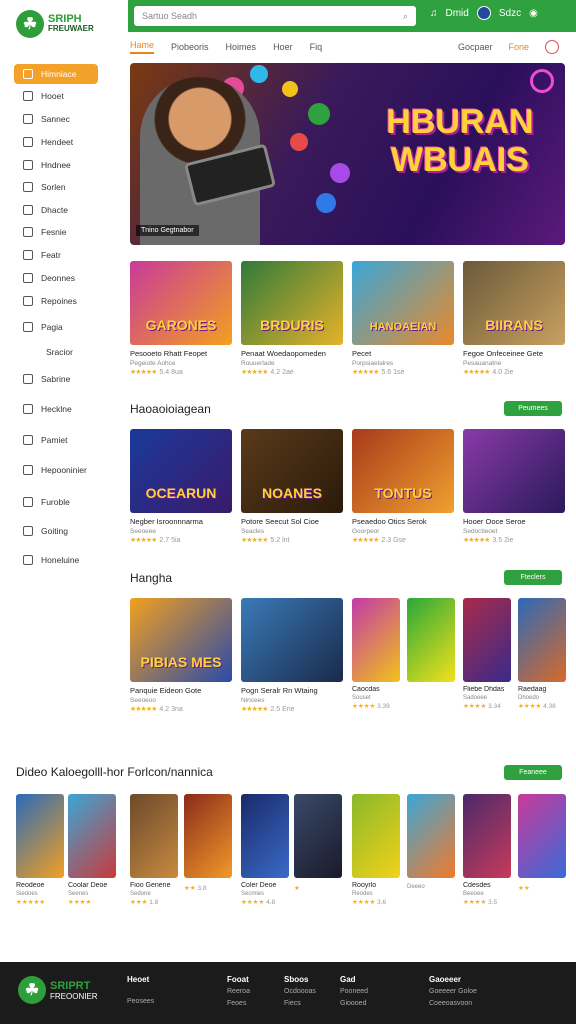  Describe the element at coordinates (56, 502) in the screenshot. I see `sidebar-item-17: Furoble` at that location.